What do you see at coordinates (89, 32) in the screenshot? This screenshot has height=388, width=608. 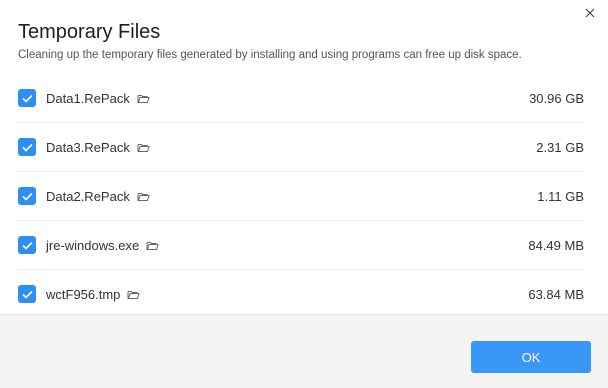 I see `dialog-title: Temporary Files` at bounding box center [89, 32].